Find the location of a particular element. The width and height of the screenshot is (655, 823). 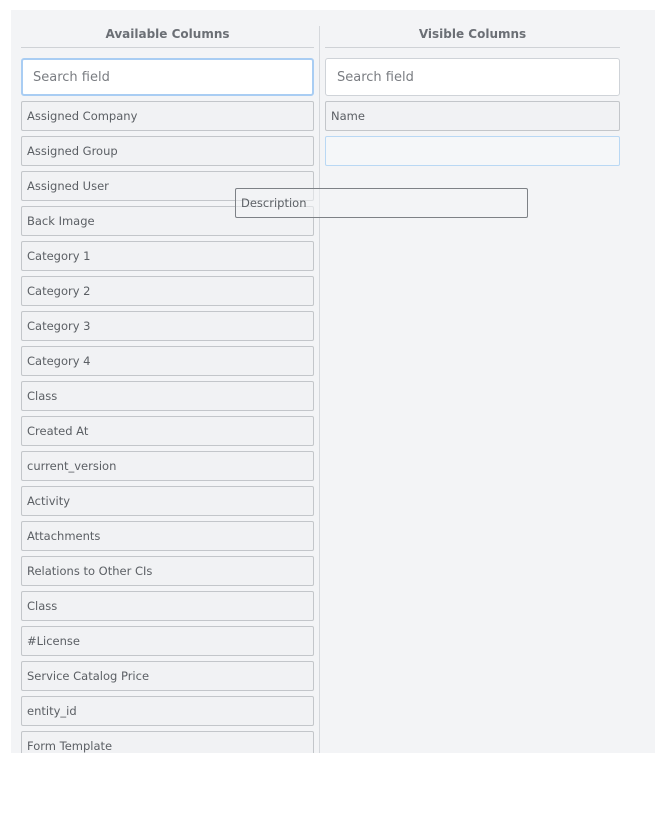

available-item-current-version: current_version is located at coordinates (167, 466).